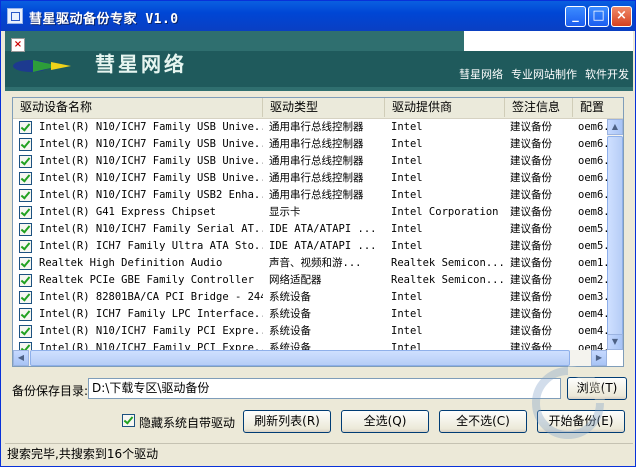 Image resolution: width=636 pixels, height=467 pixels. I want to click on cell-name: Intel(R) G41 Express Chipset, so click(128, 212).